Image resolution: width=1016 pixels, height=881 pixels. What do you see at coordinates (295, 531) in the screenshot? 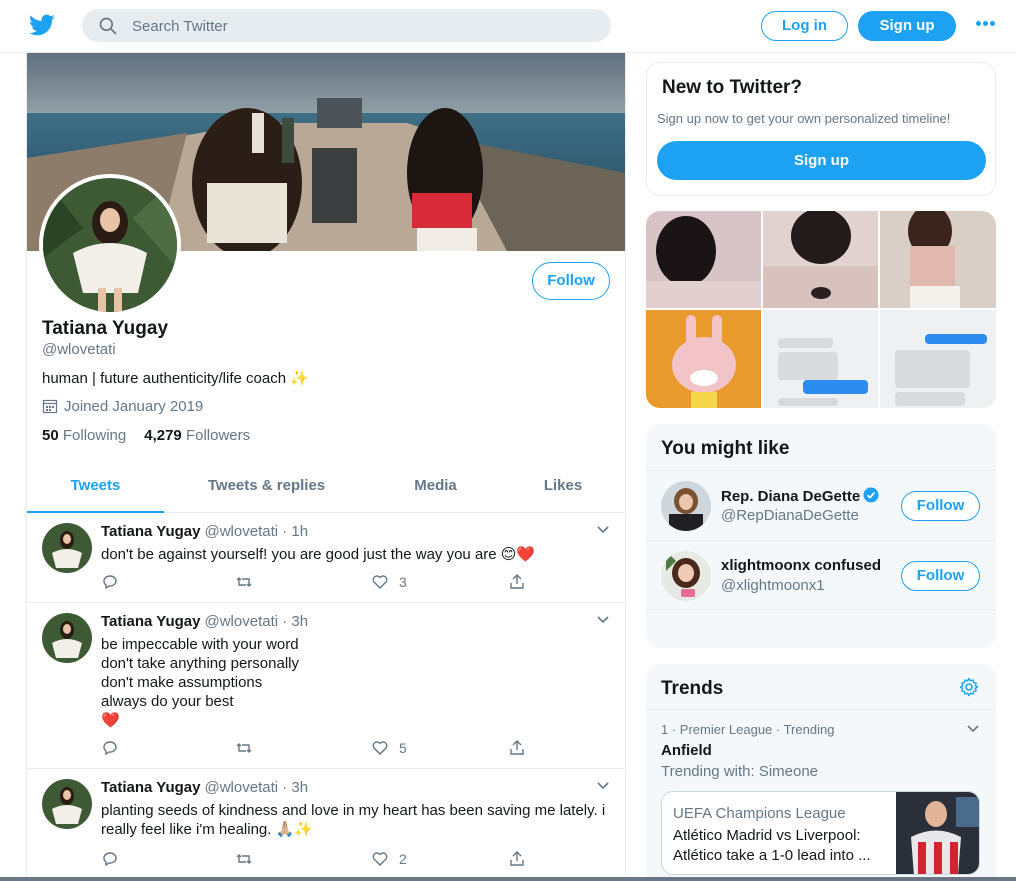
I see `tweet-time: · 1h` at bounding box center [295, 531].